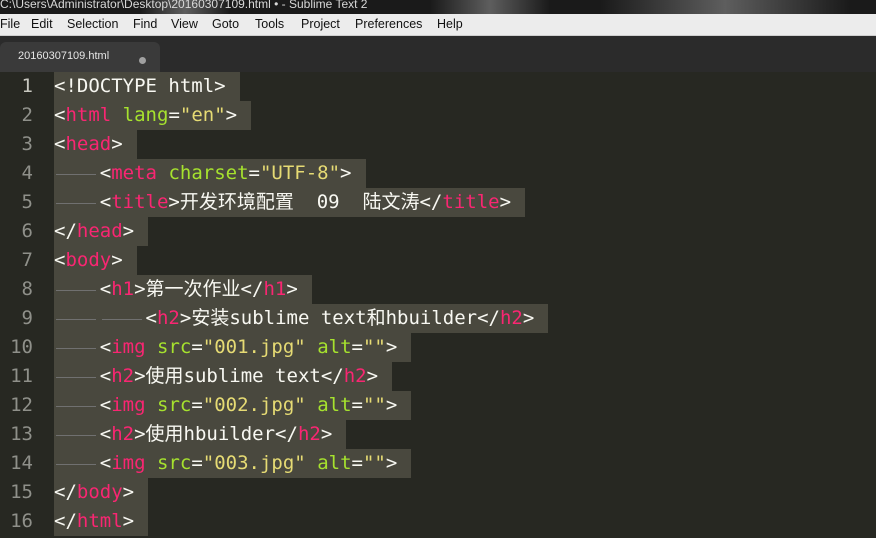  What do you see at coordinates (10, 24) in the screenshot?
I see `menu-file: File` at bounding box center [10, 24].